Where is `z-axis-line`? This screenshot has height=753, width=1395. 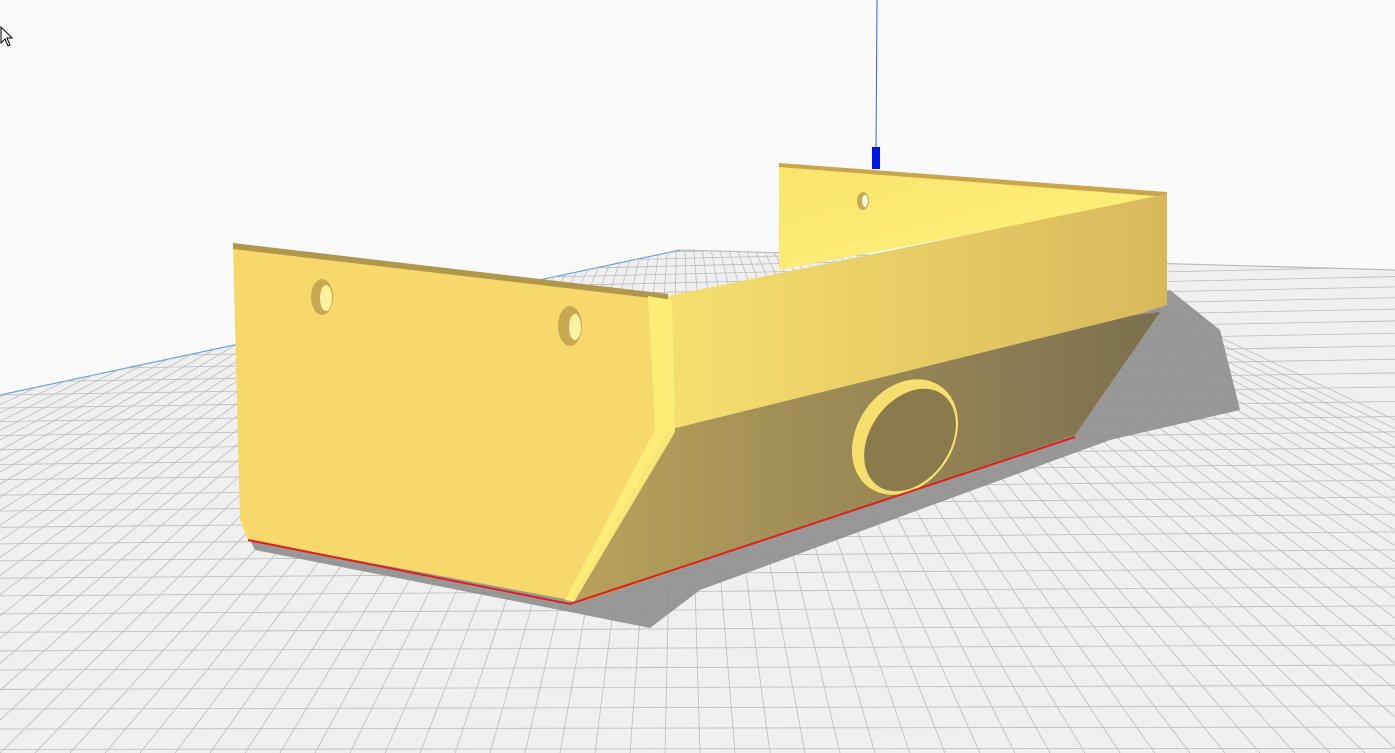
z-axis-line is located at coordinates (876, 74).